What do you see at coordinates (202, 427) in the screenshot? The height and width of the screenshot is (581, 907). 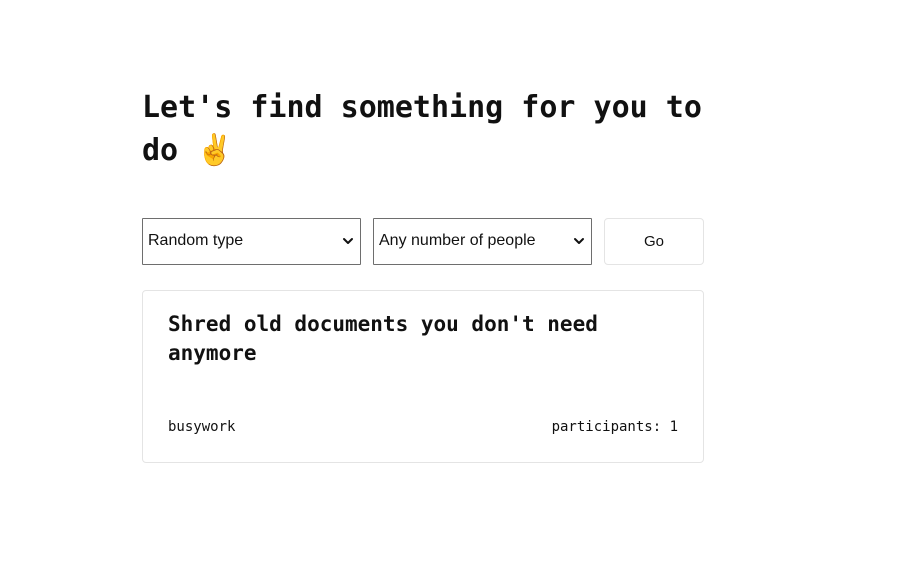 I see `activity-type-label: busywork` at bounding box center [202, 427].